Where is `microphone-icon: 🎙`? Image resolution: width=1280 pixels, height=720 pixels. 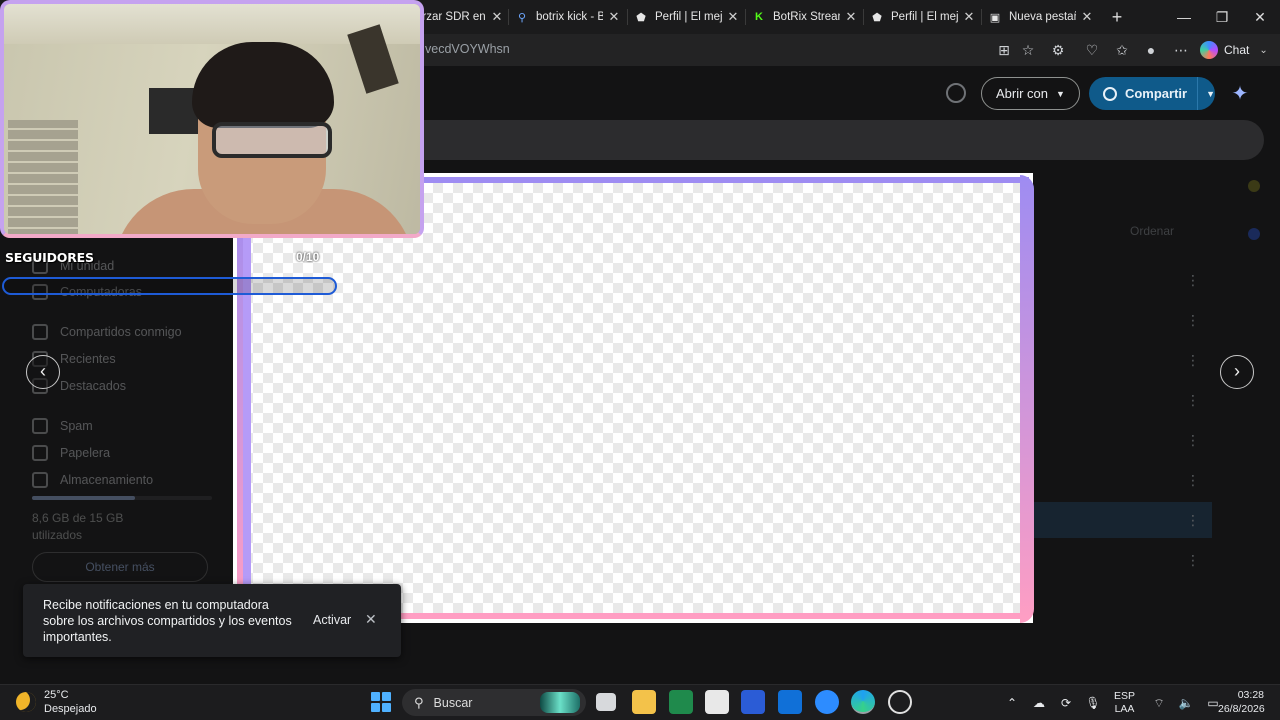 microphone-icon: 🎙 is located at coordinates (1093, 703).